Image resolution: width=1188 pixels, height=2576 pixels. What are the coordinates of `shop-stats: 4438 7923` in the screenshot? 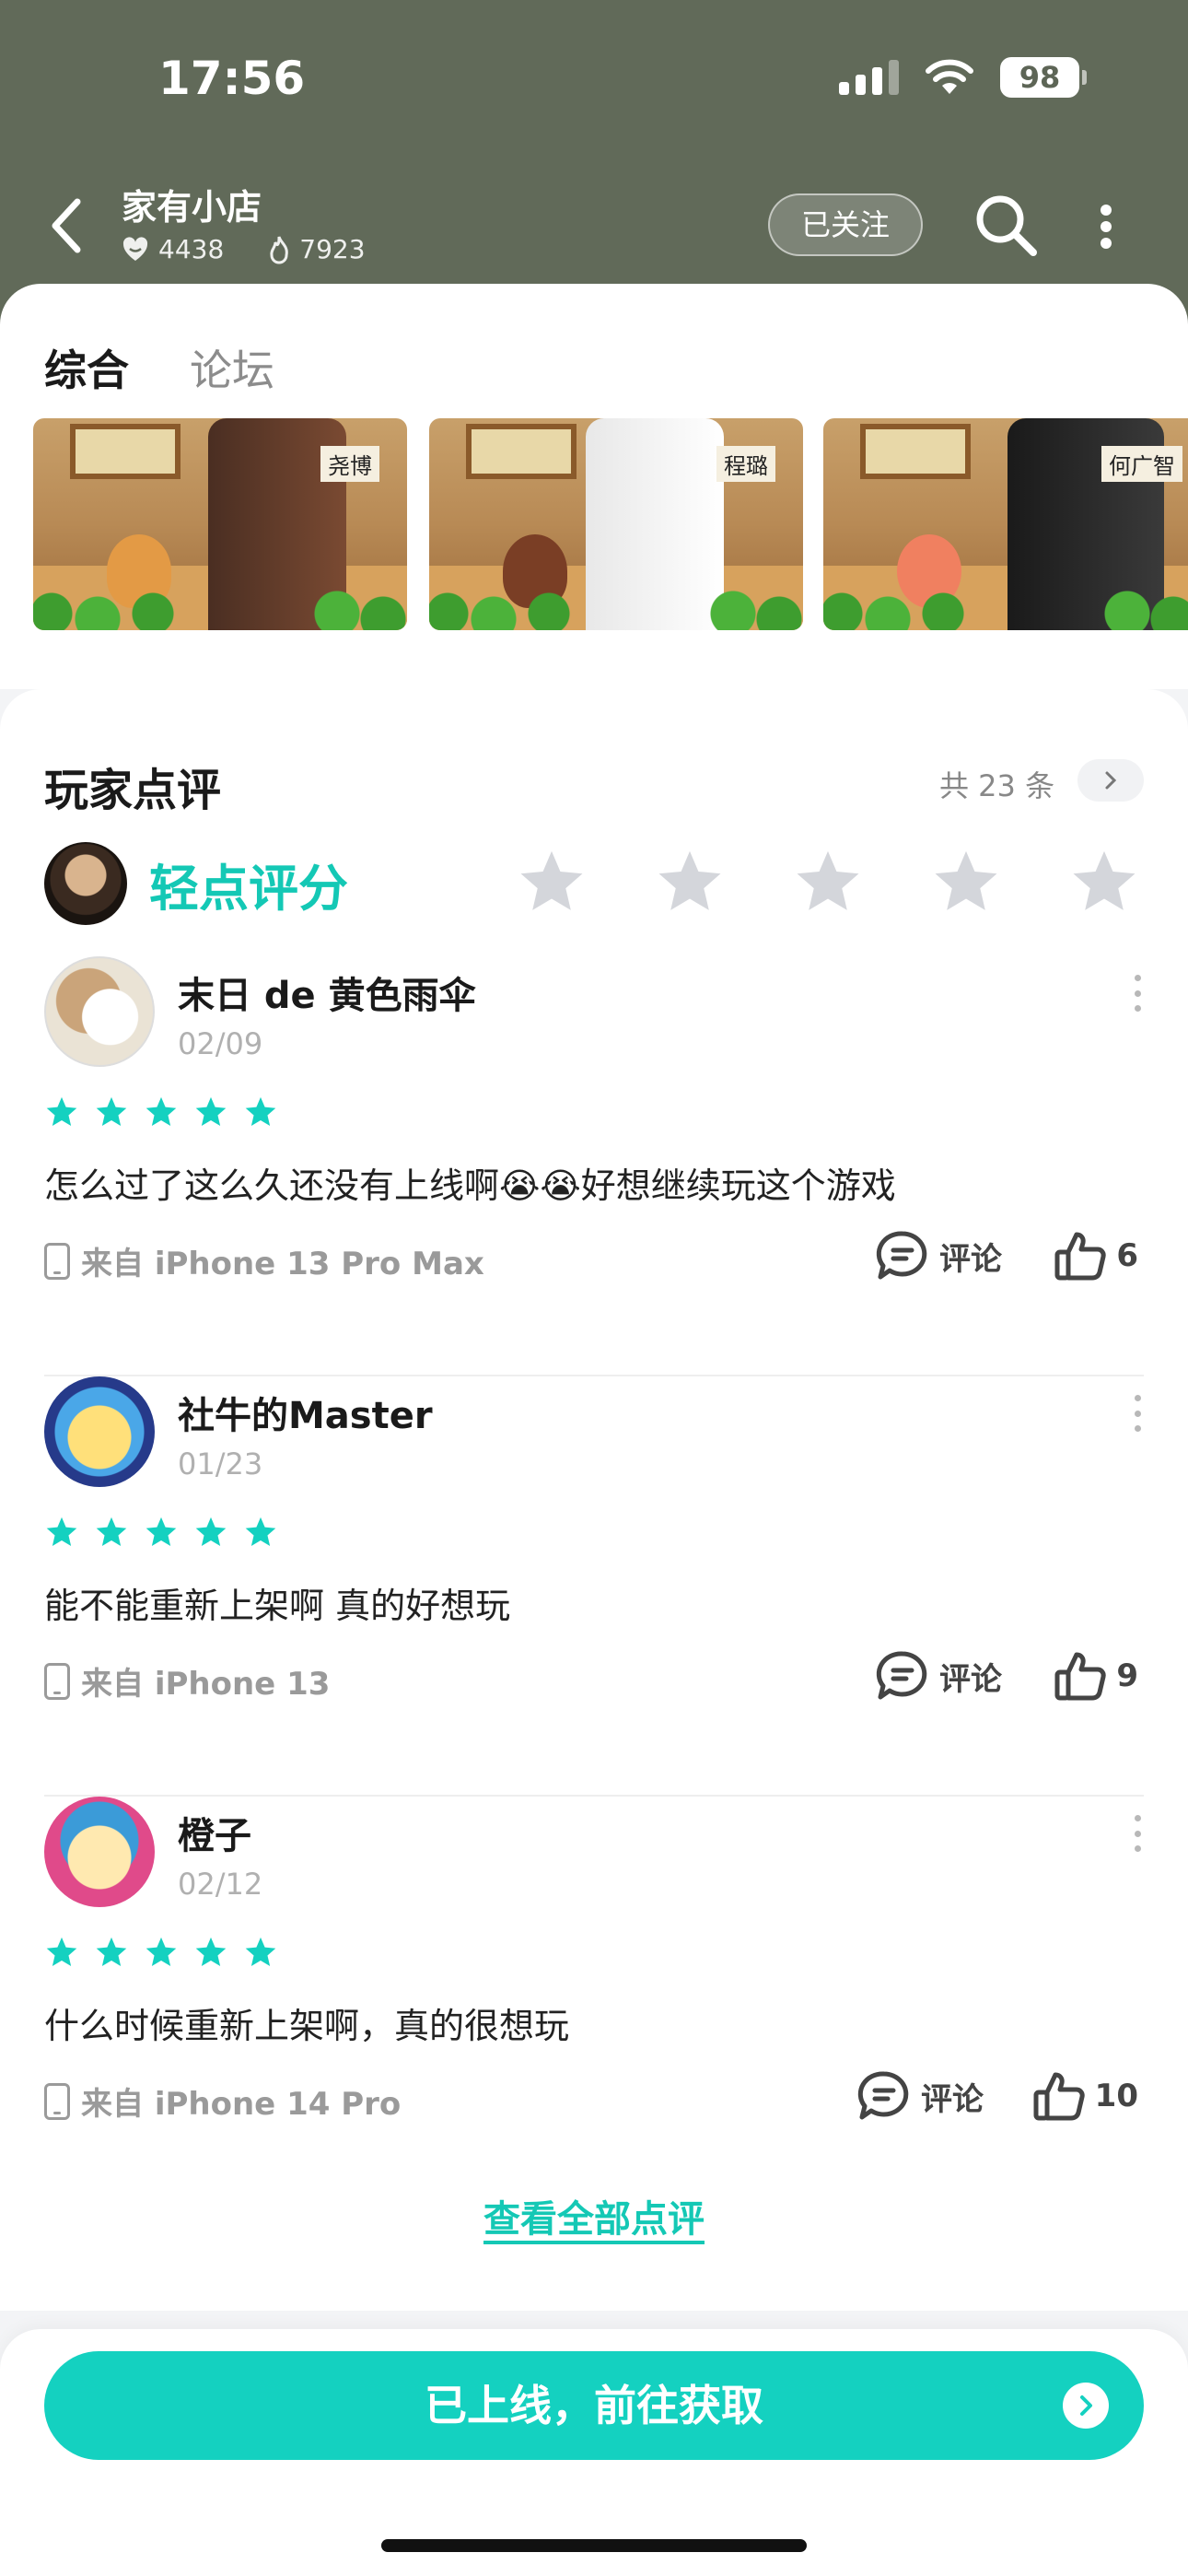 It's located at (244, 249).